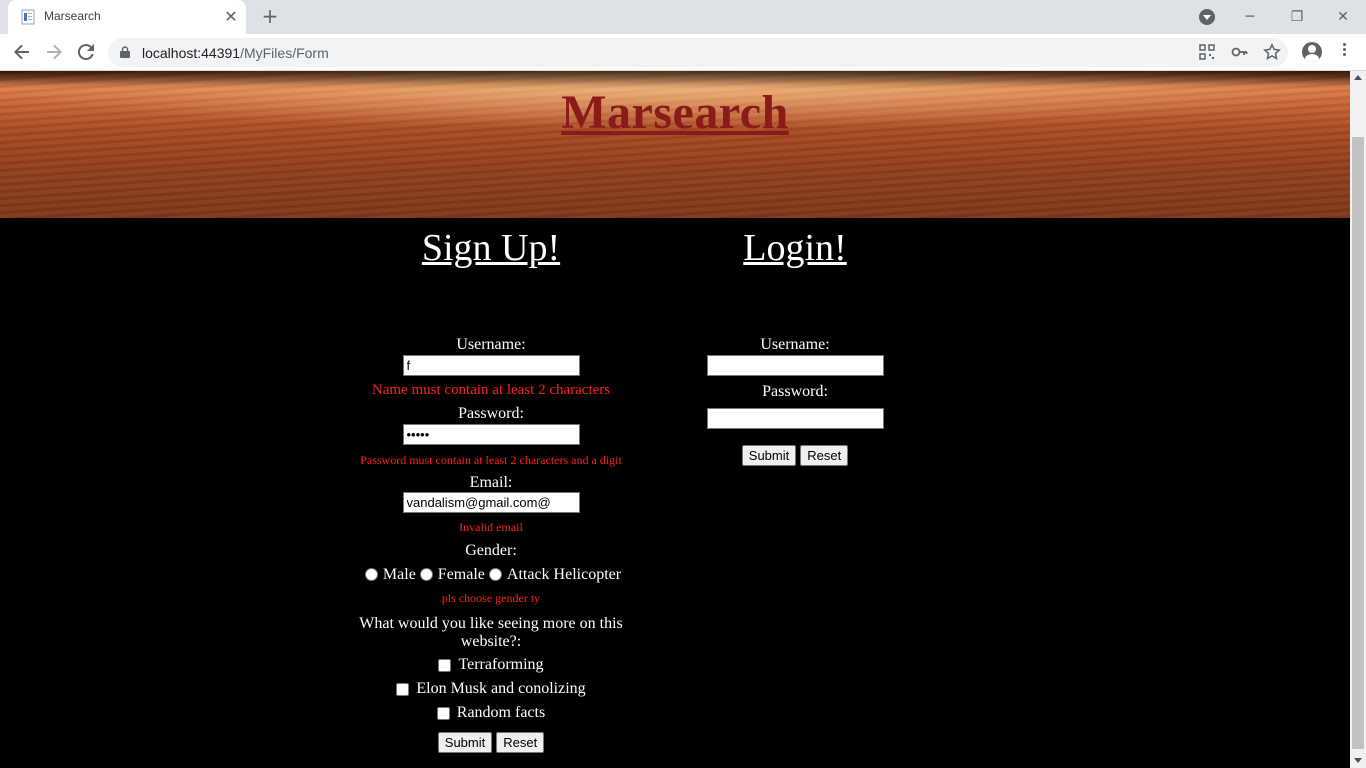 This screenshot has height=768, width=1366. What do you see at coordinates (1250, 17) in the screenshot?
I see `minimize-button: ─` at bounding box center [1250, 17].